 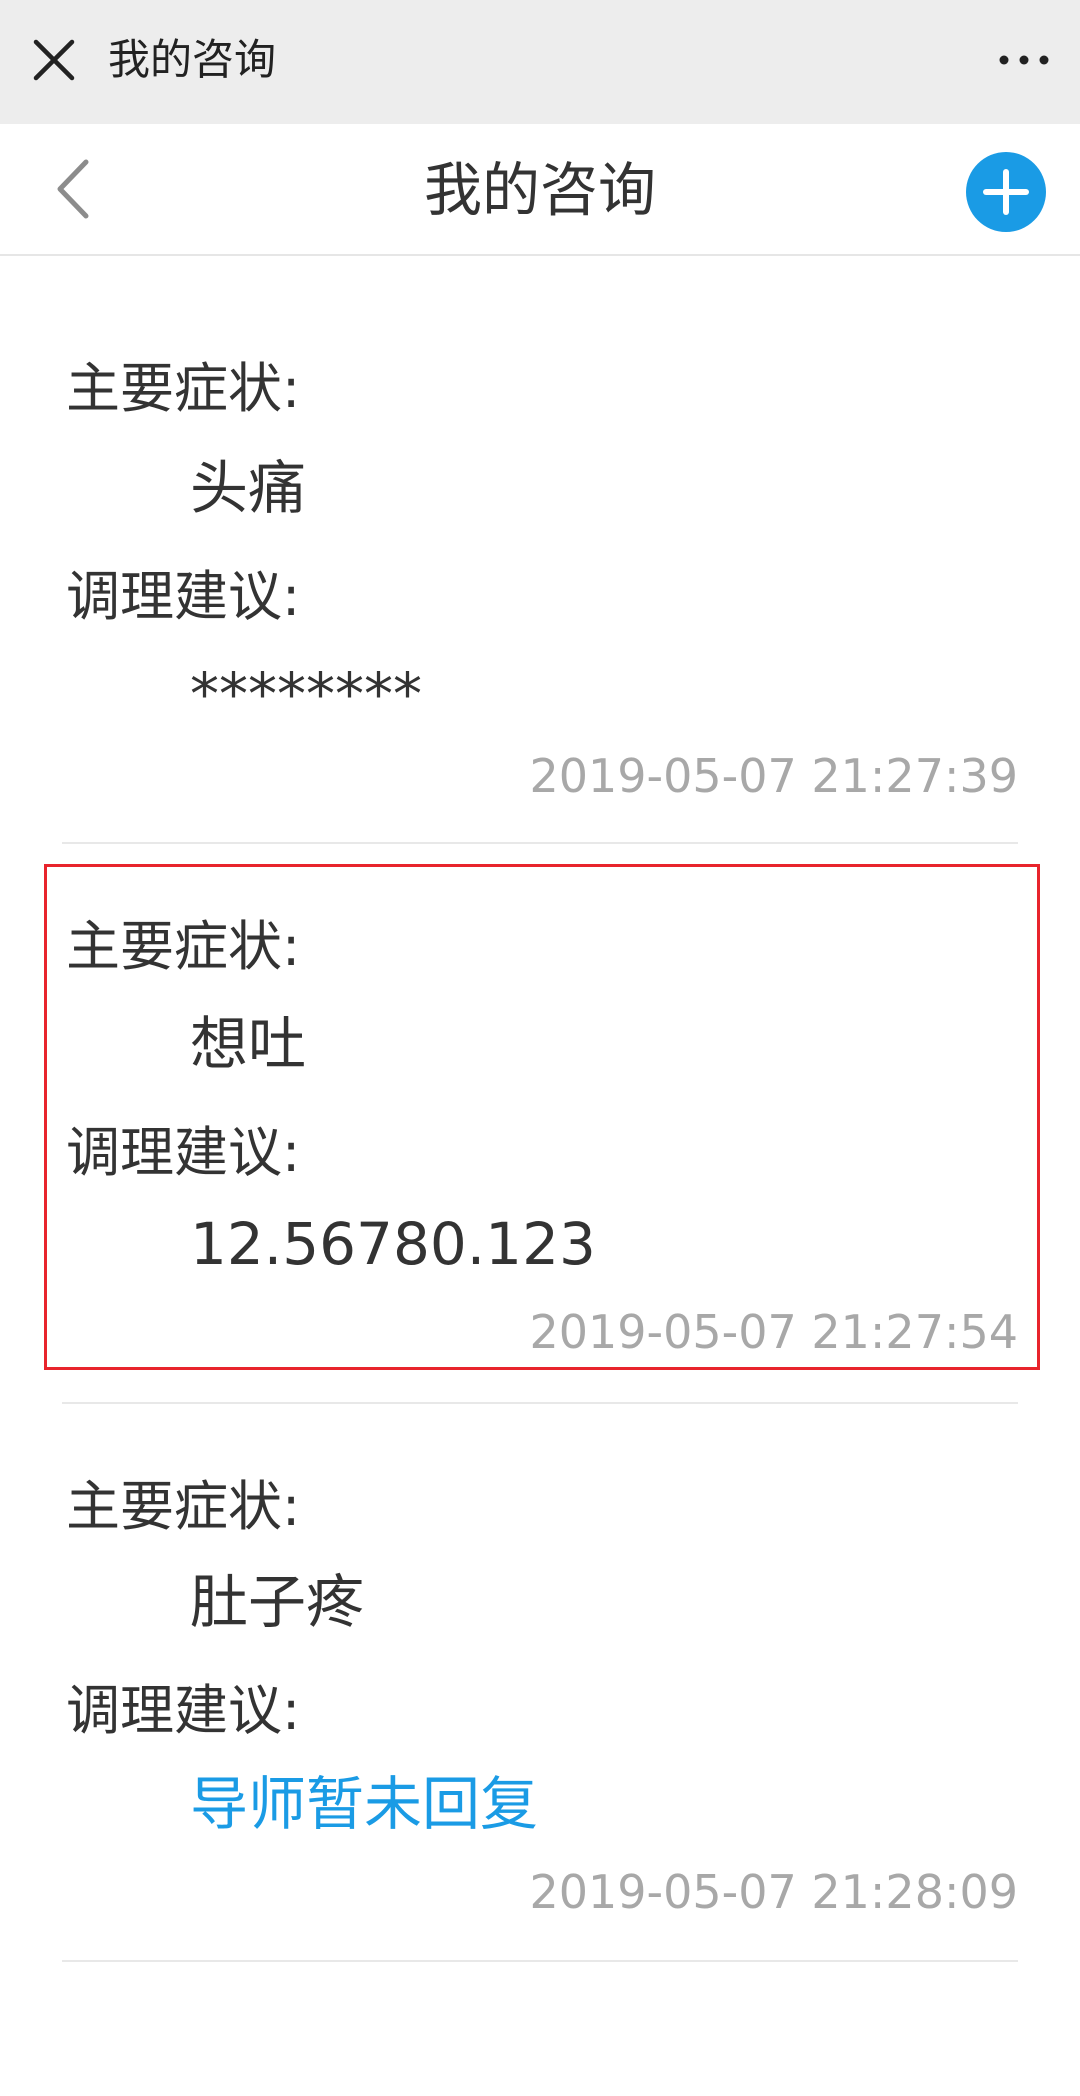 I want to click on record-timestamp: 2019-05-07 21:27:54, so click(x=773, y=1332).